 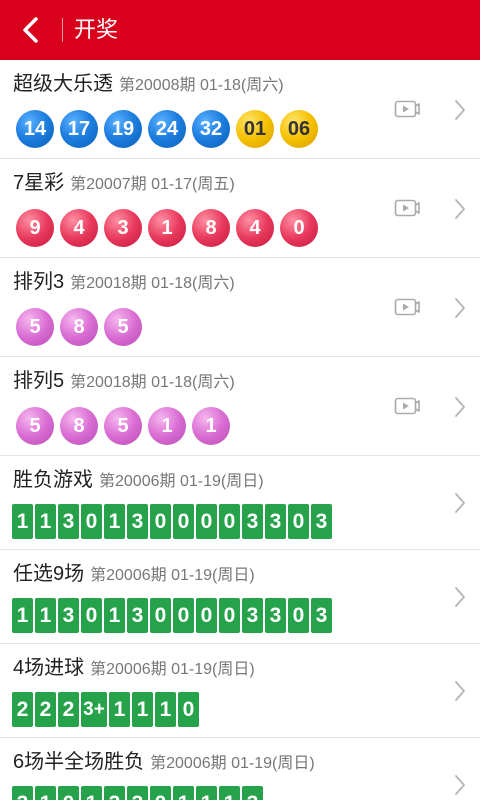 What do you see at coordinates (82, 327) in the screenshot?
I see `winning-numbers: 585` at bounding box center [82, 327].